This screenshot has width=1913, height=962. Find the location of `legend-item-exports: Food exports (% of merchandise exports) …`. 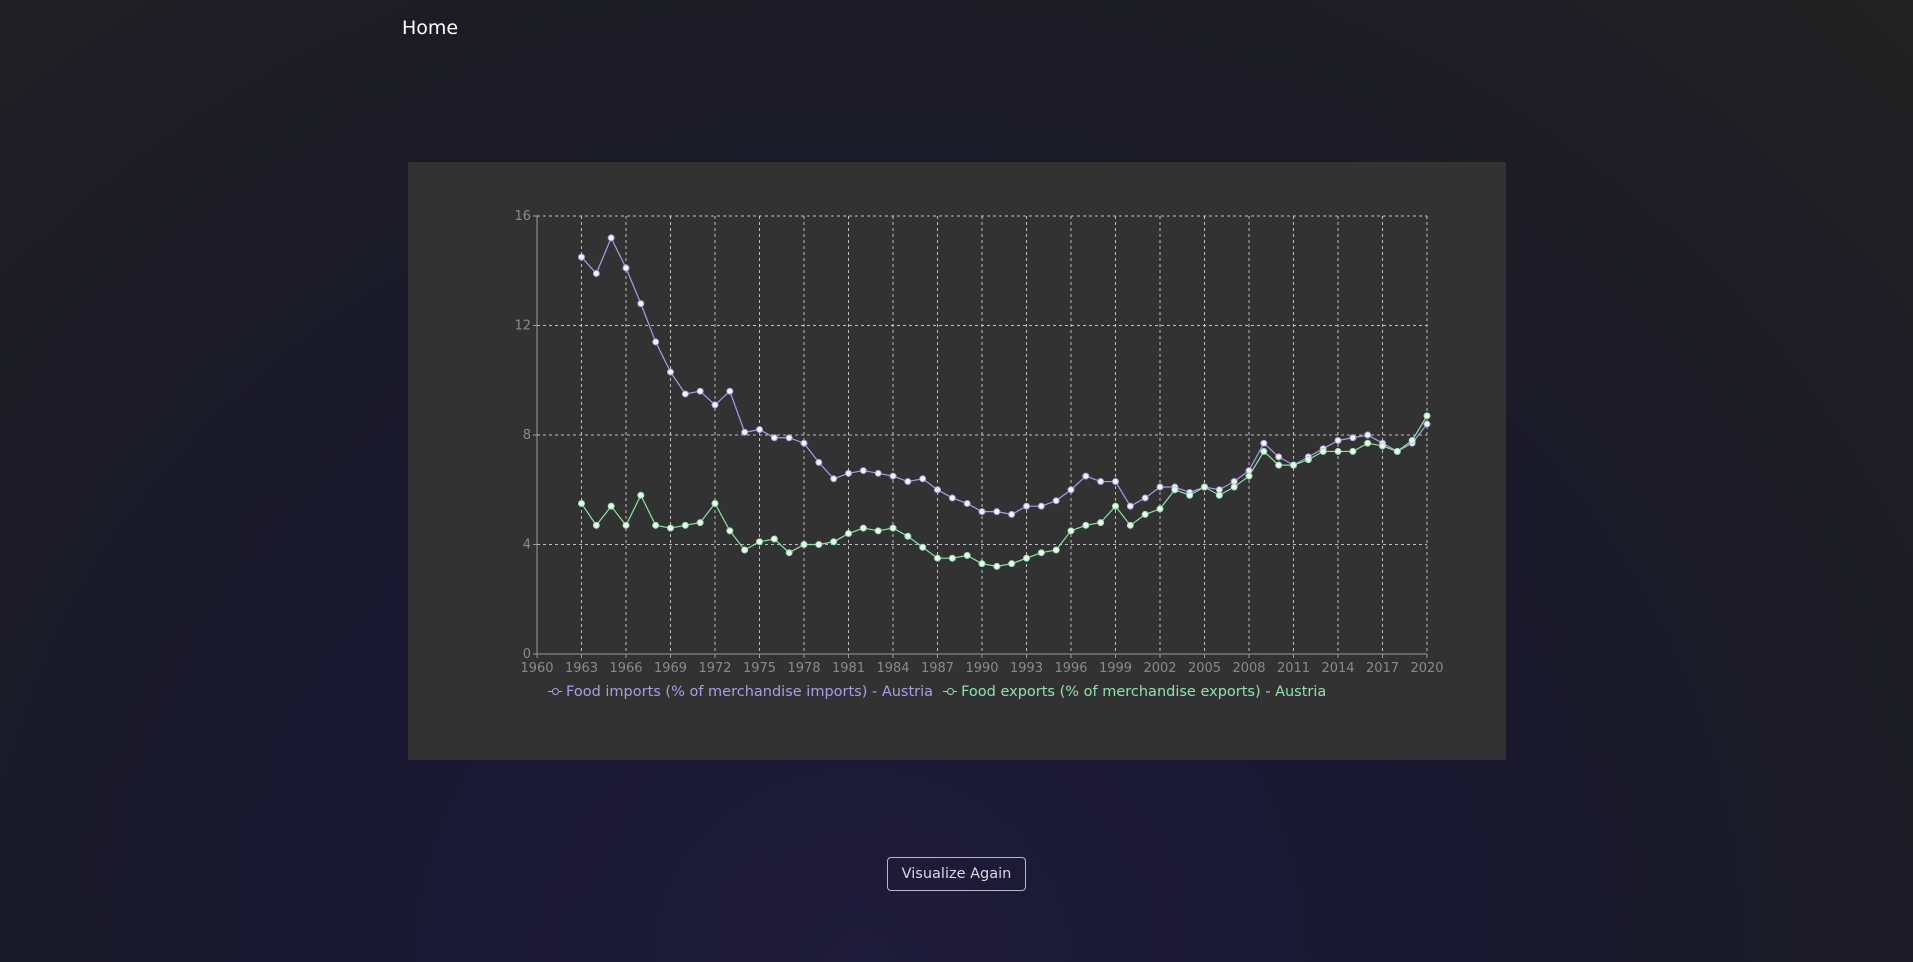

legend-item-exports: Food exports (% of merchandise exports) … is located at coordinates (1134, 692).